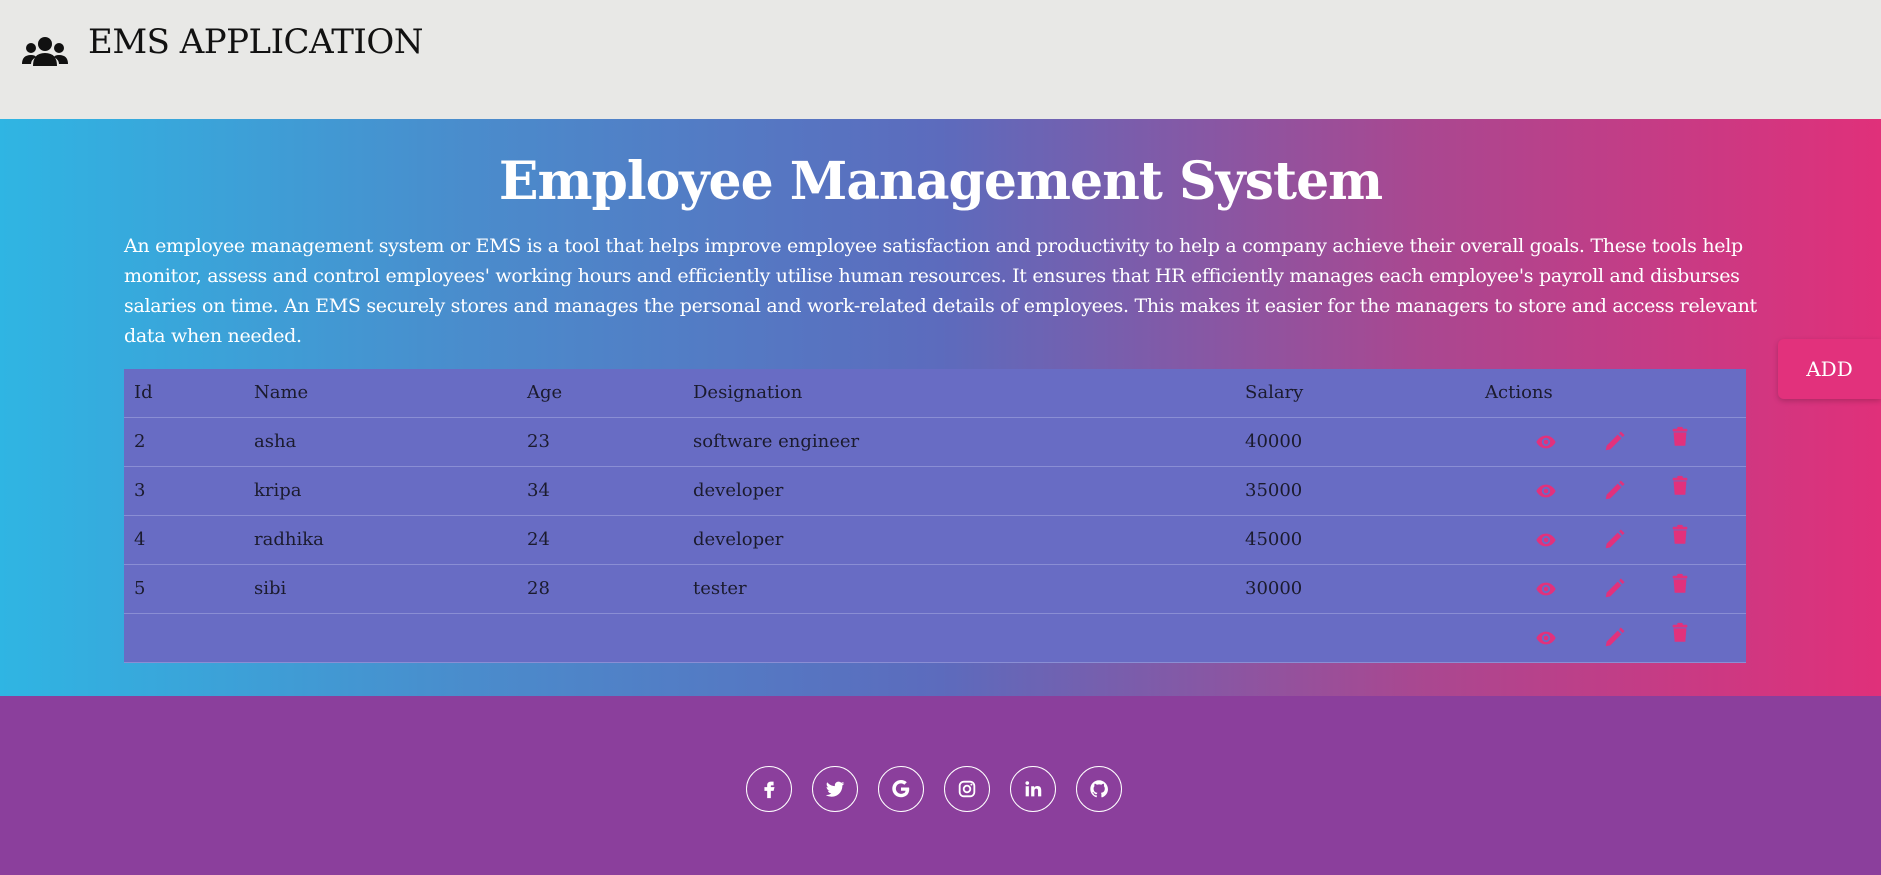 This screenshot has height=875, width=1881. I want to click on table-row: 4 radhika 24 developer 45000, so click(935, 539).